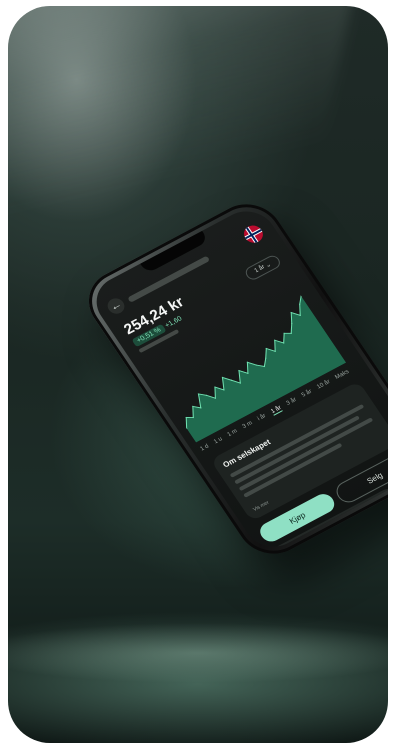 The width and height of the screenshot is (395, 749). What do you see at coordinates (323, 539) in the screenshot?
I see `nav-item-label: Fond` at bounding box center [323, 539].